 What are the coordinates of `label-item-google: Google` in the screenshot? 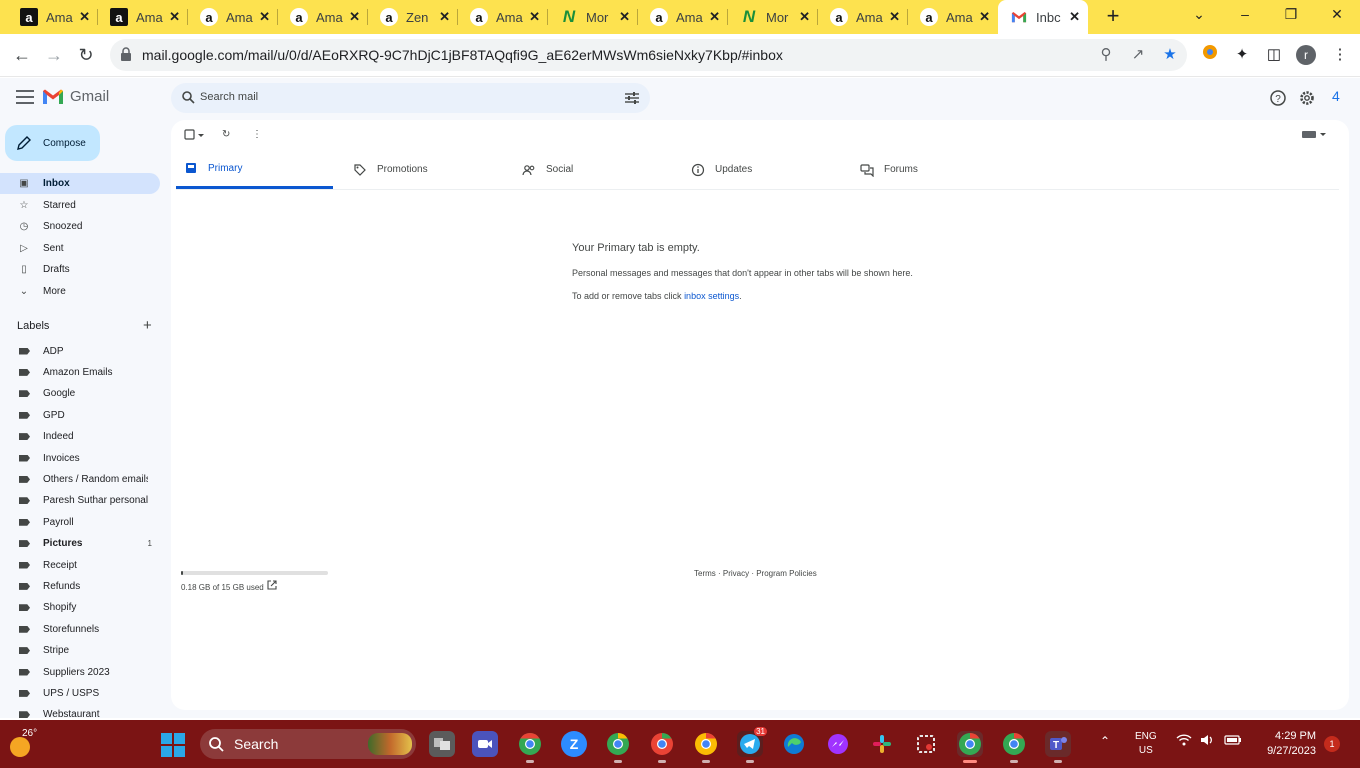 It's located at (80, 394).